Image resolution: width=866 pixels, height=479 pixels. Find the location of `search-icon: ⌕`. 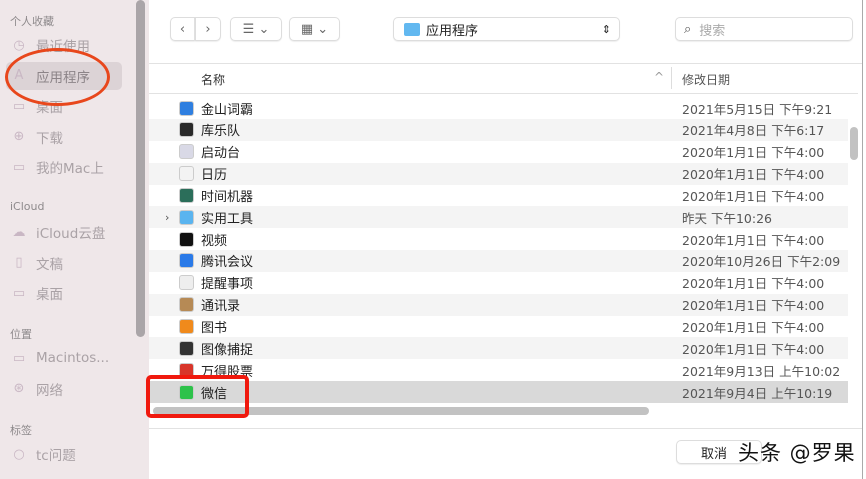

search-icon: ⌕ is located at coordinates (688, 29).